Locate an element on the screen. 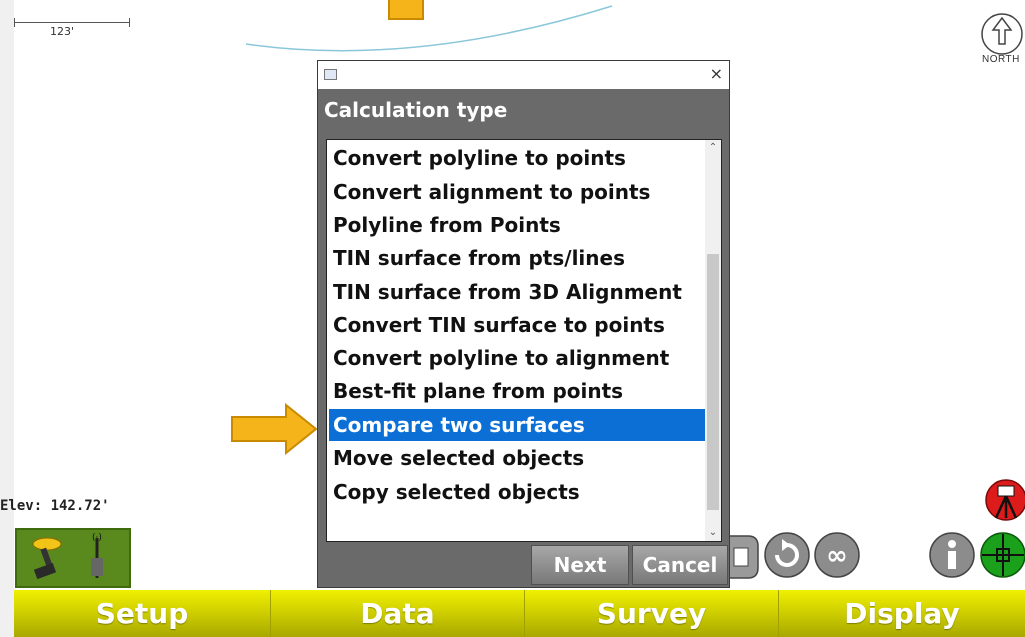  display-button: Display is located at coordinates (902, 613).